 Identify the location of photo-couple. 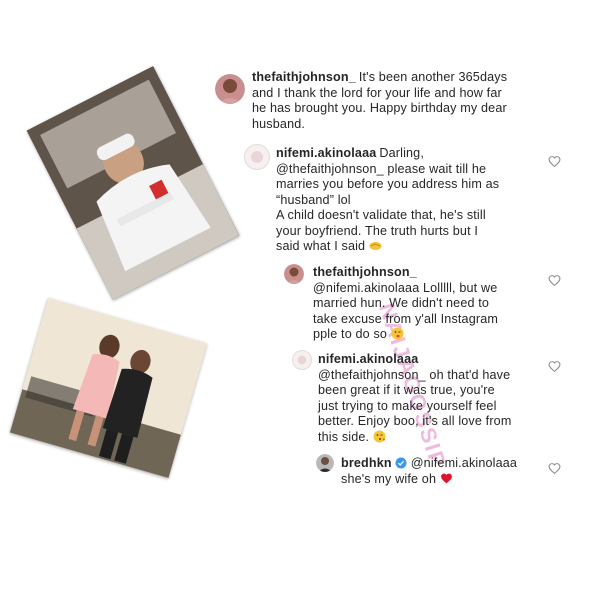
(108, 388).